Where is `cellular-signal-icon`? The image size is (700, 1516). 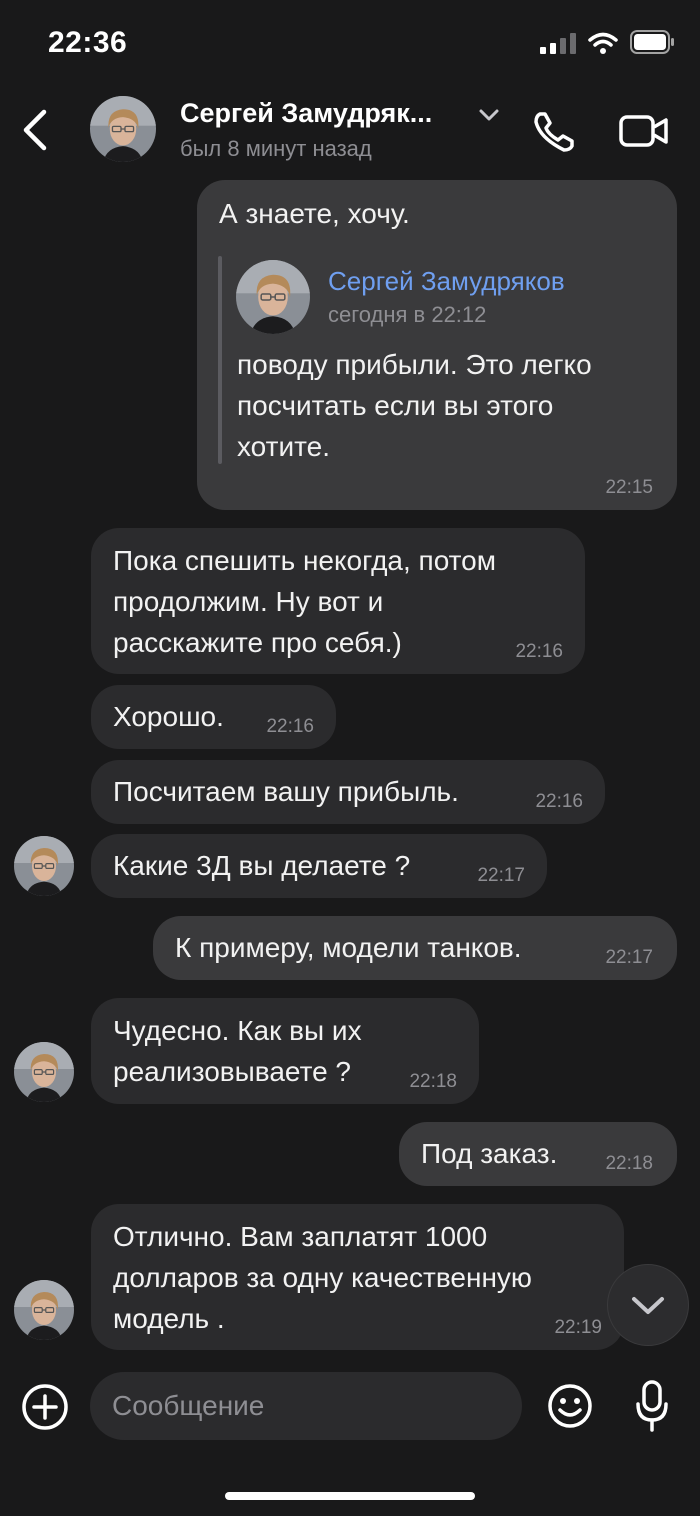
cellular-signal-icon is located at coordinates (558, 43).